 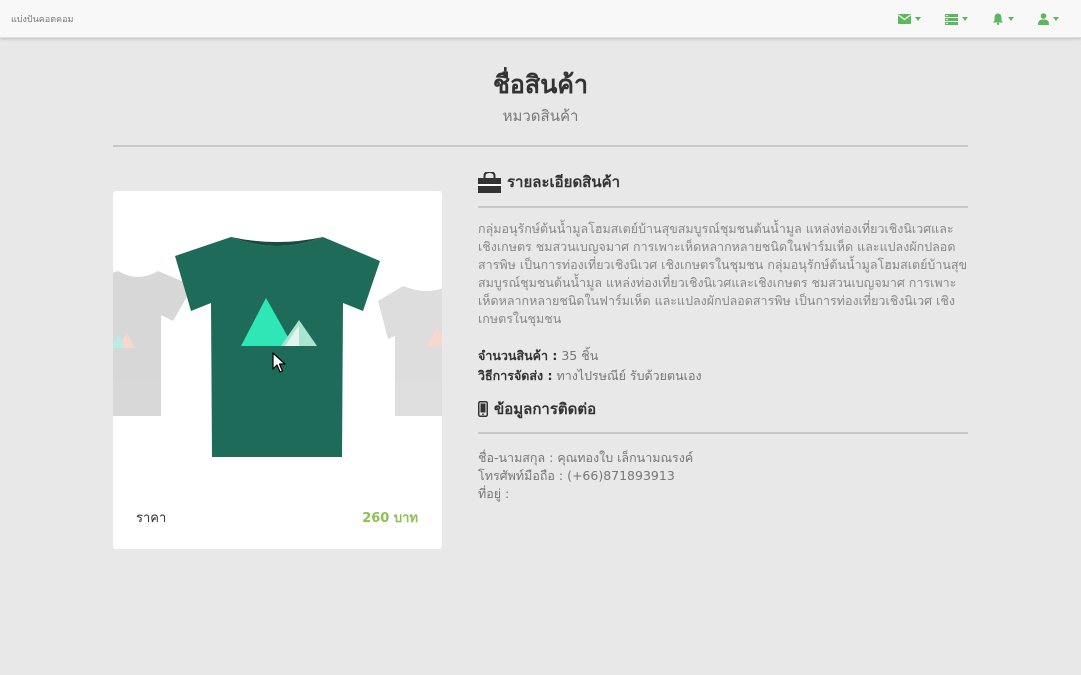 What do you see at coordinates (483, 409) in the screenshot?
I see `mobile-phone-icon` at bounding box center [483, 409].